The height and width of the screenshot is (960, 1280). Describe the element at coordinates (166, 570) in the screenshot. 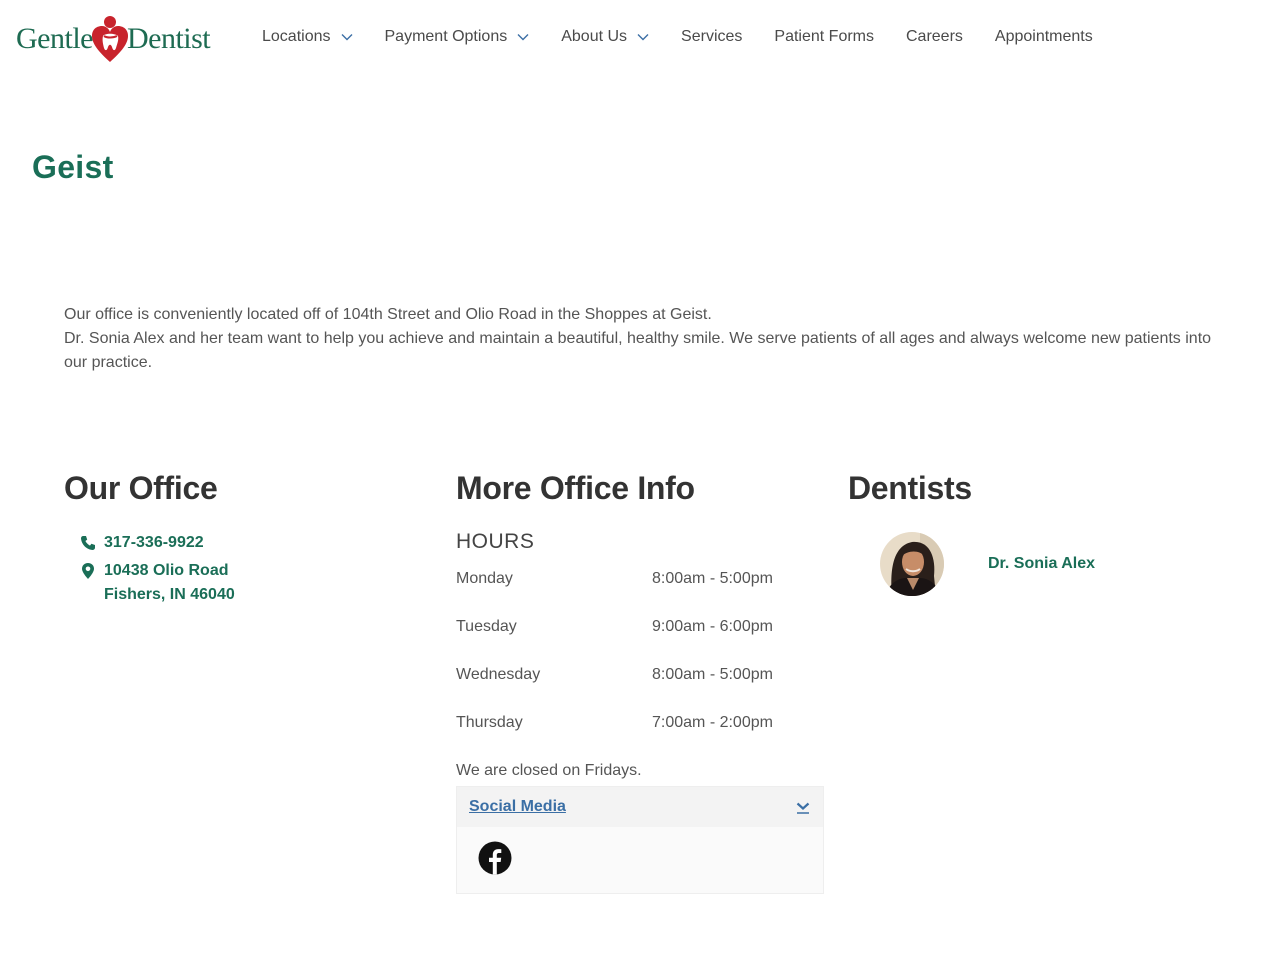

I see `address-line1: 10438 Olio Road` at that location.